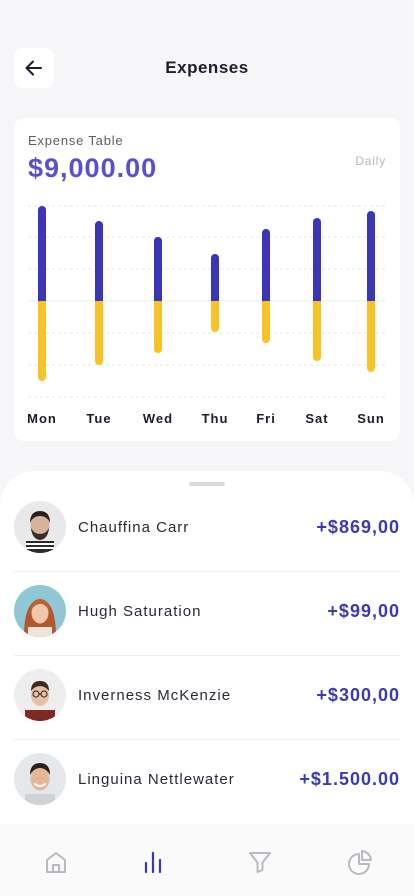 The width and height of the screenshot is (414, 896). I want to click on bar-positive-wed, so click(158, 269).